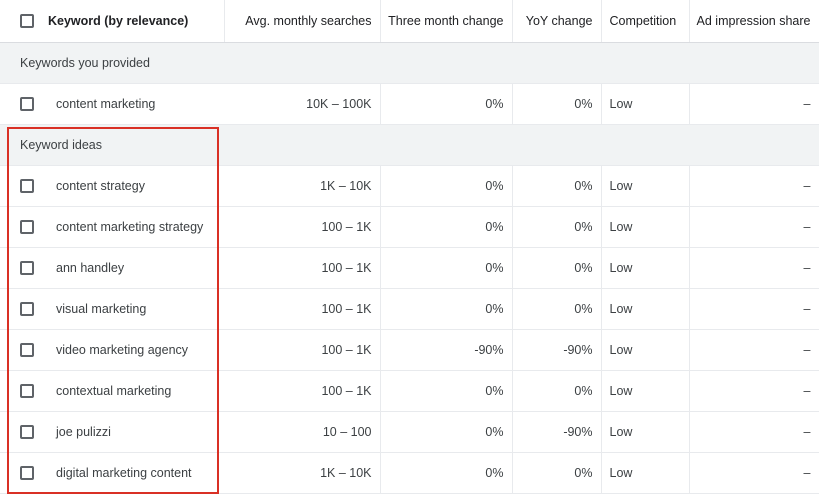  I want to click on searches-cell: 10K – 100K, so click(302, 104).